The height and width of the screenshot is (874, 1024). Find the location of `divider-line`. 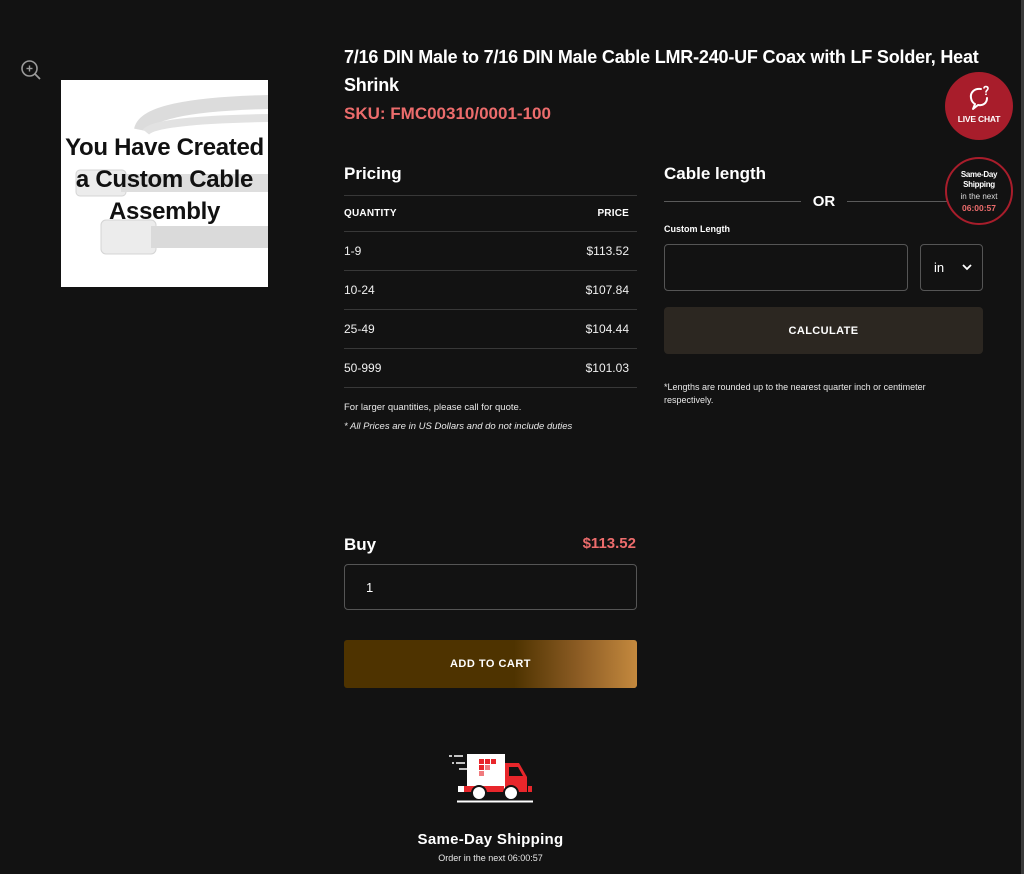

divider-line is located at coordinates (732, 201).